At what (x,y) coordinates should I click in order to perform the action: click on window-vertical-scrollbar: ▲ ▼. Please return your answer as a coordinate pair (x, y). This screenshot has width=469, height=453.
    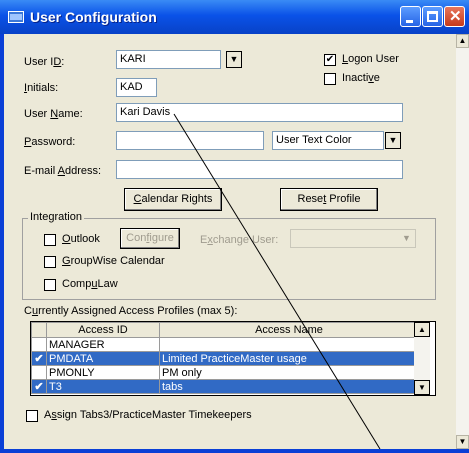
    Looking at the image, I should click on (462, 241).